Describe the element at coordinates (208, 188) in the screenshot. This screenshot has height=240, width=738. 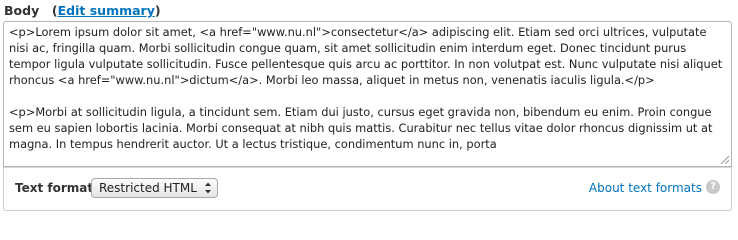
I see `select-arrows-icon` at that location.